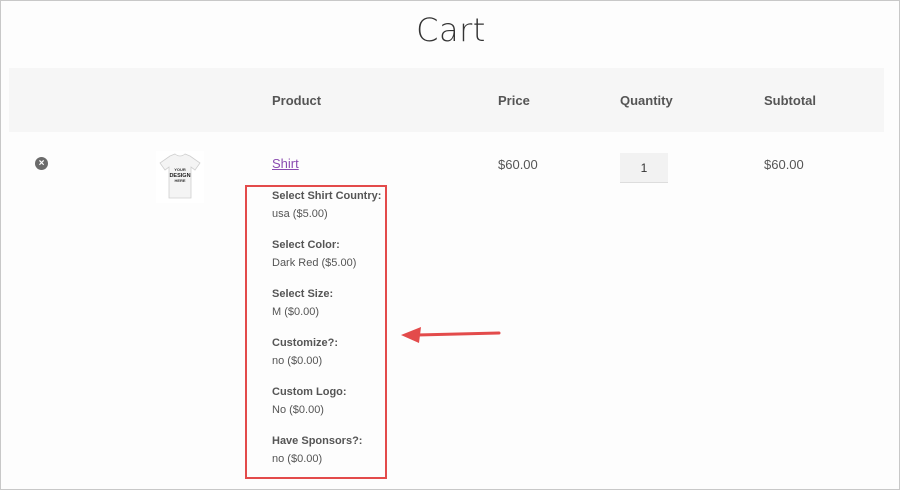 Image resolution: width=900 pixels, height=490 pixels. What do you see at coordinates (317, 441) in the screenshot?
I see `option-label: Have Sponsors?:` at bounding box center [317, 441].